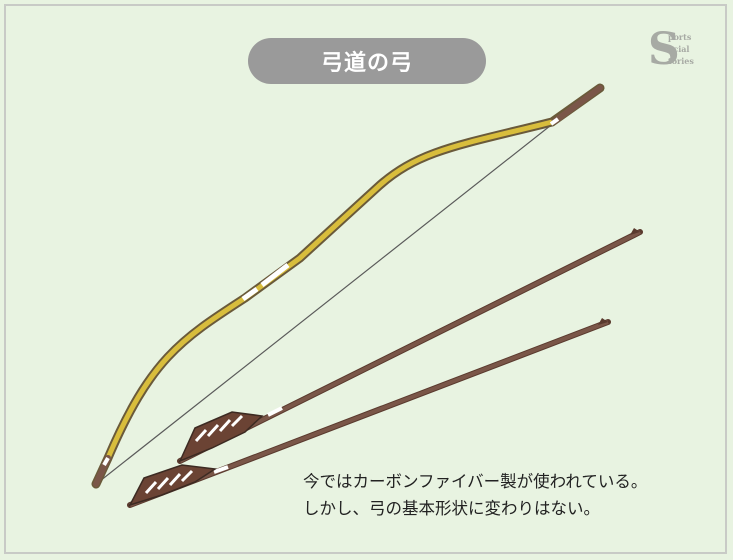 The image size is (733, 560). What do you see at coordinates (577, 104) in the screenshot?
I see `bow-top-tip` at bounding box center [577, 104].